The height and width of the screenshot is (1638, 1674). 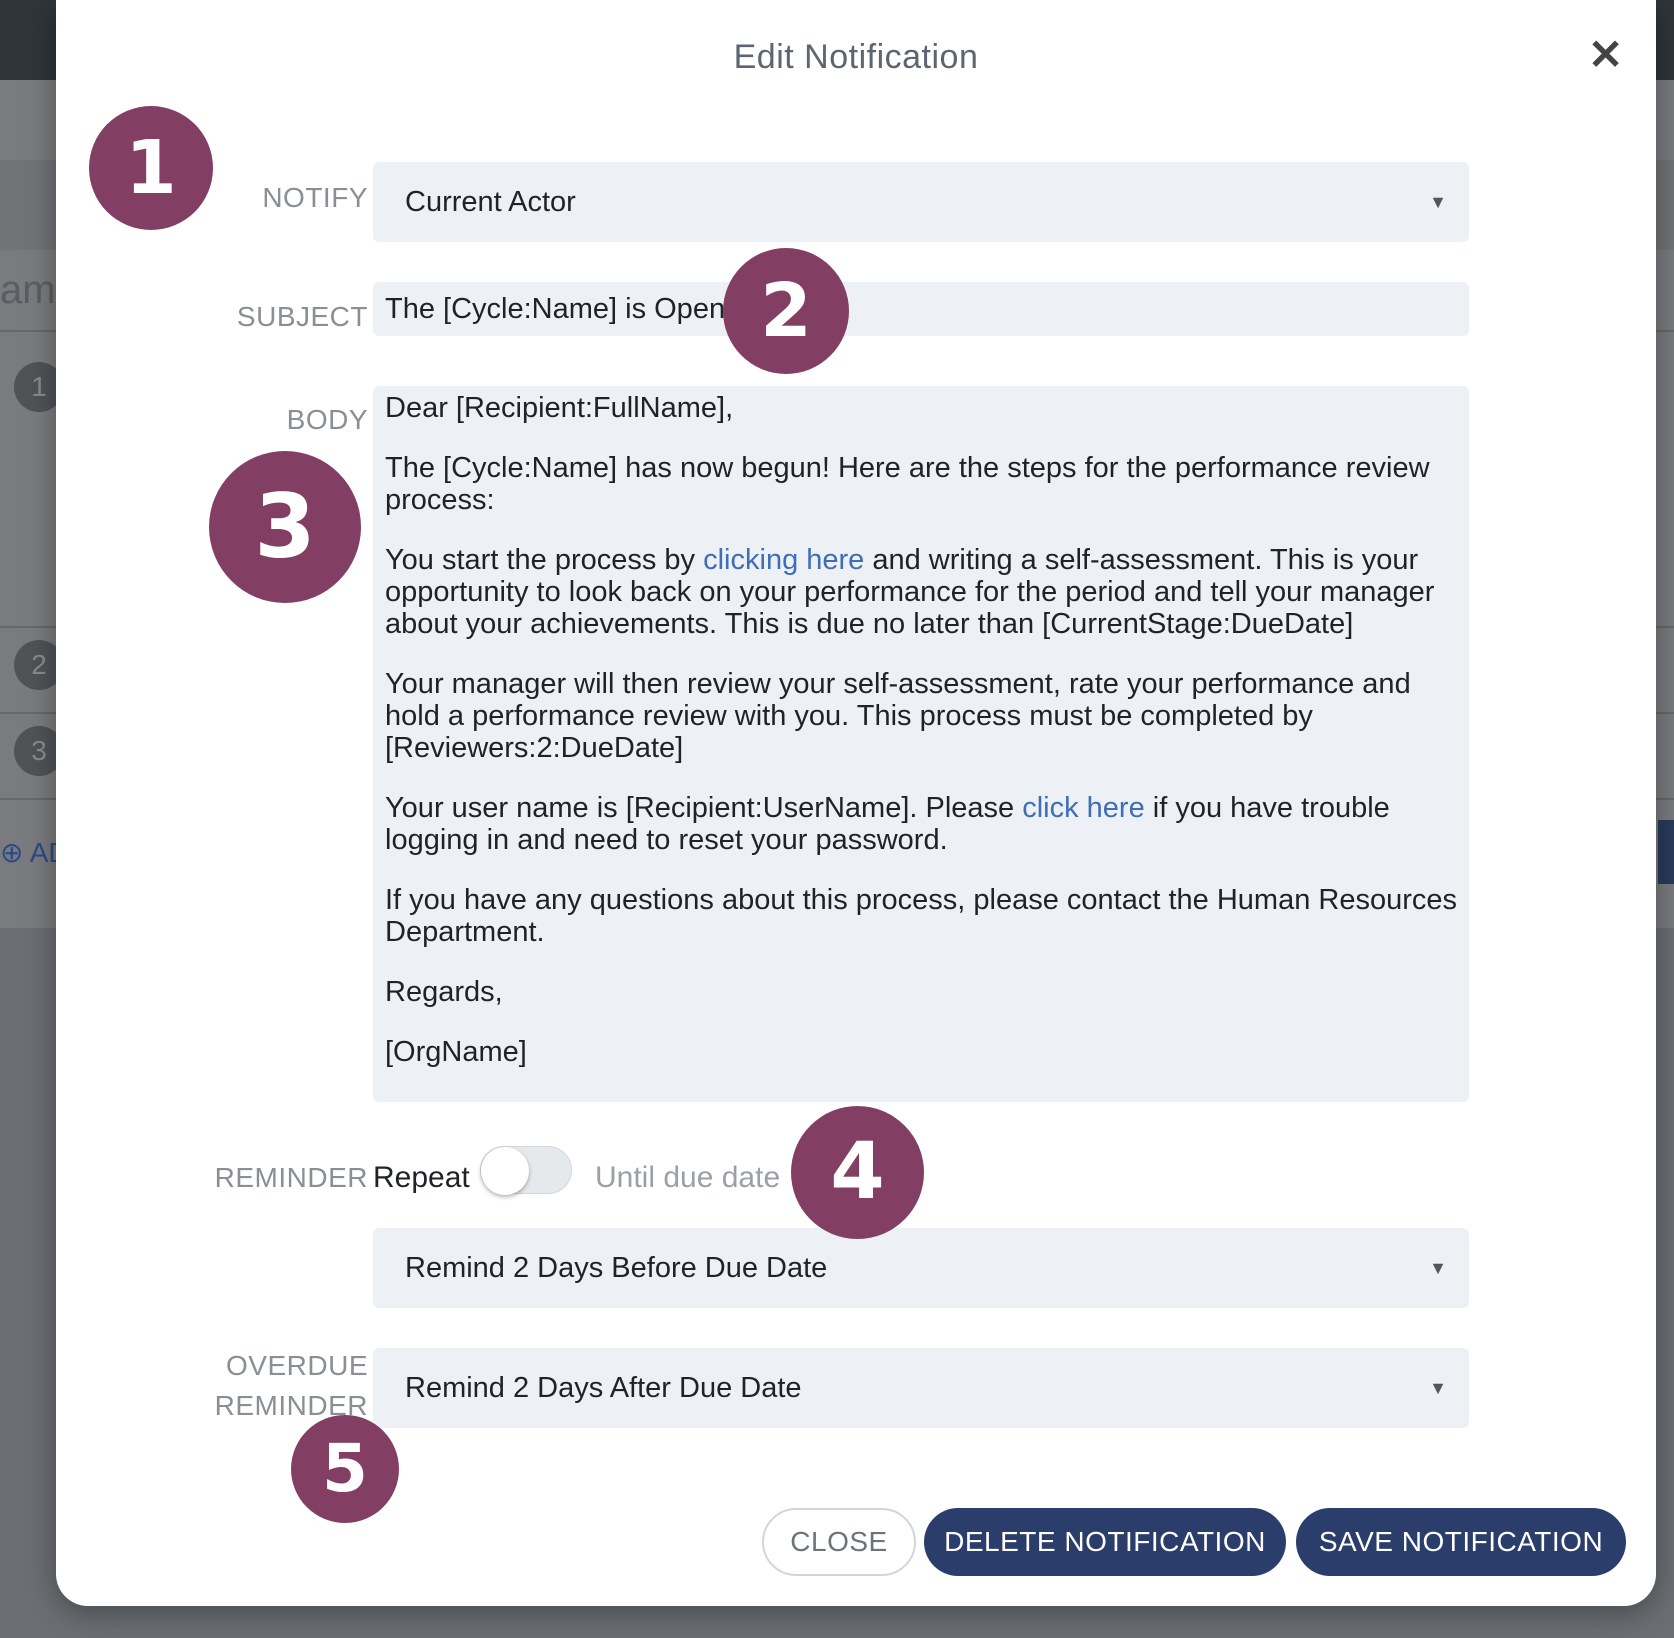 What do you see at coordinates (421, 1177) in the screenshot?
I see `repeat-label: Repeat` at bounding box center [421, 1177].